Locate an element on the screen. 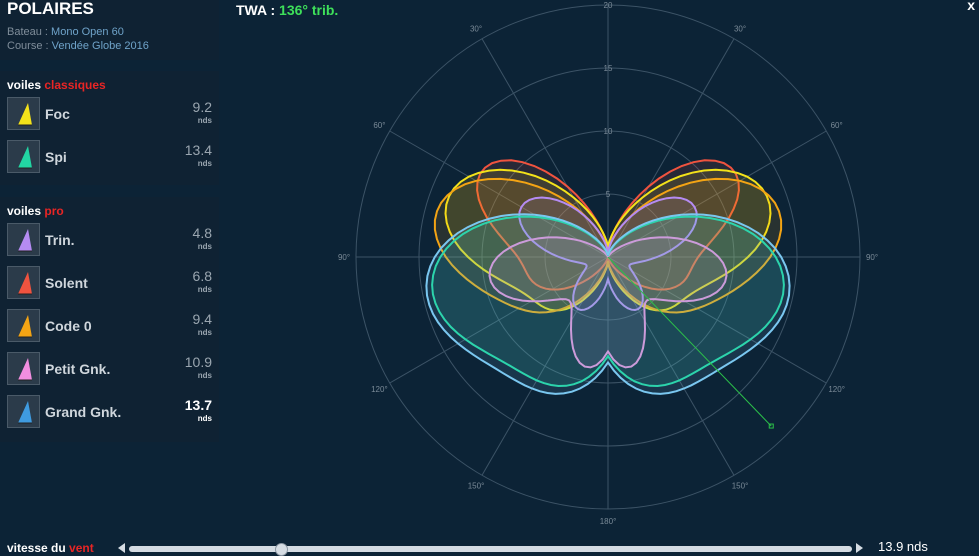 This screenshot has width=979, height=556. speed-label: 15 is located at coordinates (608, 68).